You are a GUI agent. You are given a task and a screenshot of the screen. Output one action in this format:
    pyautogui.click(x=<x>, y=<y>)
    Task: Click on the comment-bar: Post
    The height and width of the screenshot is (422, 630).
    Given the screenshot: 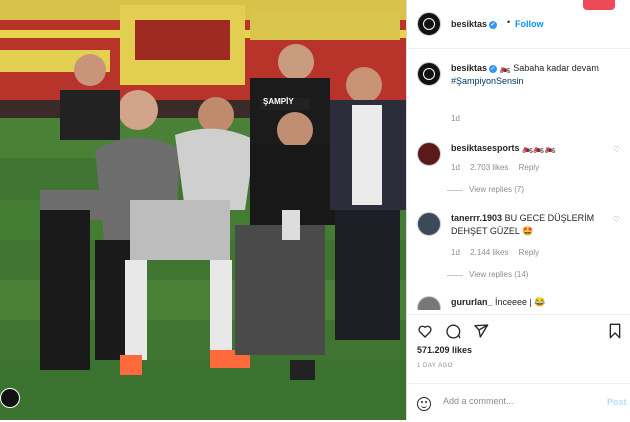 What is the action you would take?
    pyautogui.click(x=518, y=402)
    